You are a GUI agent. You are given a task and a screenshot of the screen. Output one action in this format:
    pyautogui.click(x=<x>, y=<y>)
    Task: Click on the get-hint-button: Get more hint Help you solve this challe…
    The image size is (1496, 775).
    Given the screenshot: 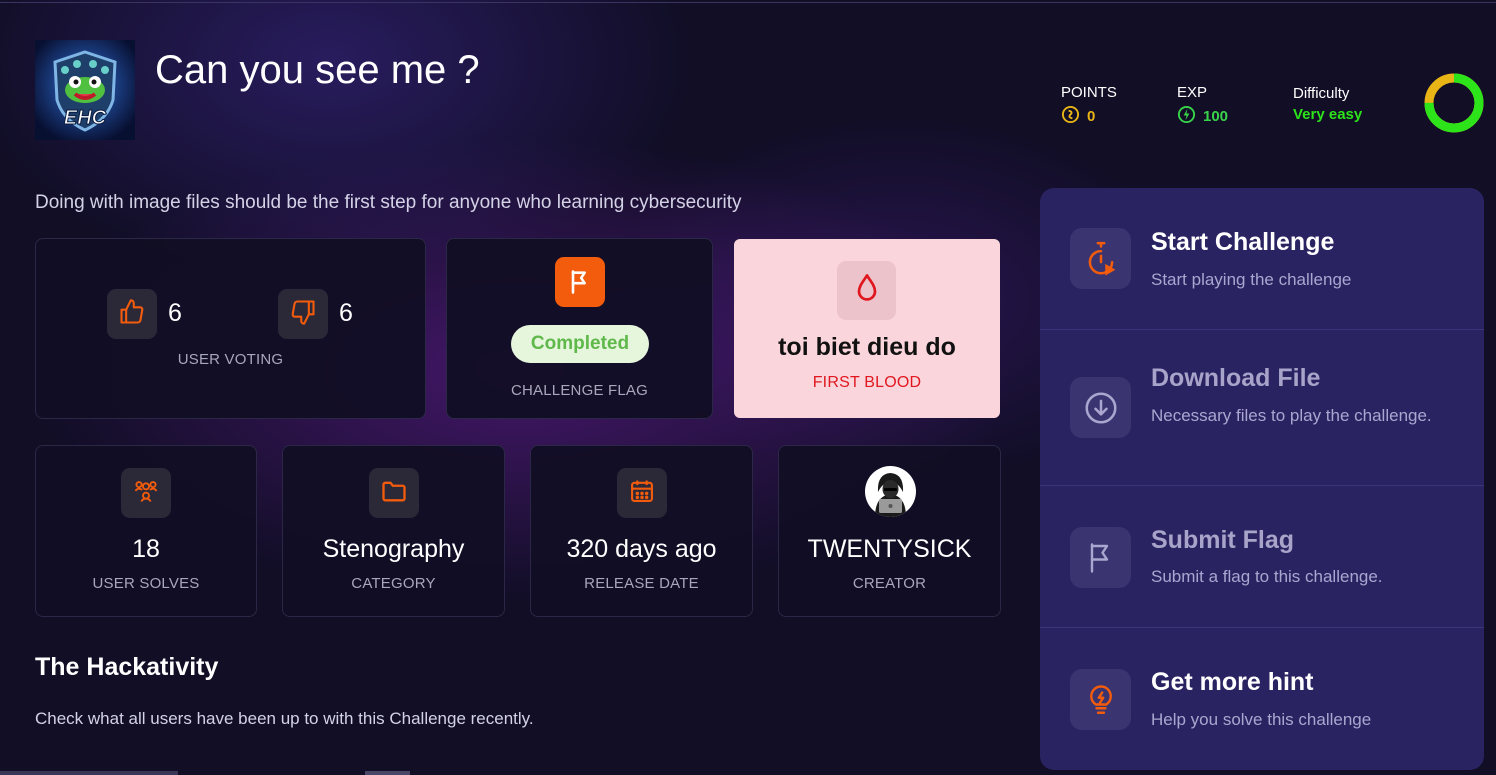 What is the action you would take?
    pyautogui.click(x=1262, y=699)
    